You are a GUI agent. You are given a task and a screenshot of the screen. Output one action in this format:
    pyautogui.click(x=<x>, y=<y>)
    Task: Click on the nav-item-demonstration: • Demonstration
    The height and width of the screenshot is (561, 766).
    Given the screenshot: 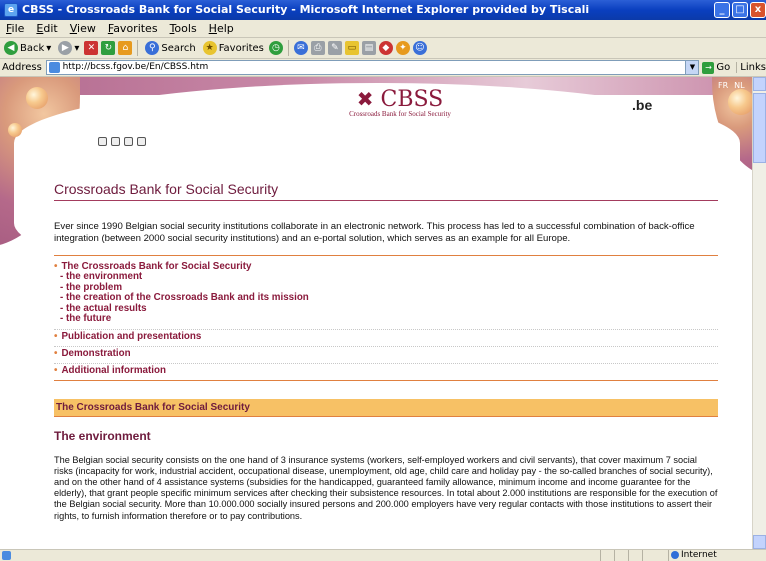 What is the action you would take?
    pyautogui.click(x=386, y=355)
    